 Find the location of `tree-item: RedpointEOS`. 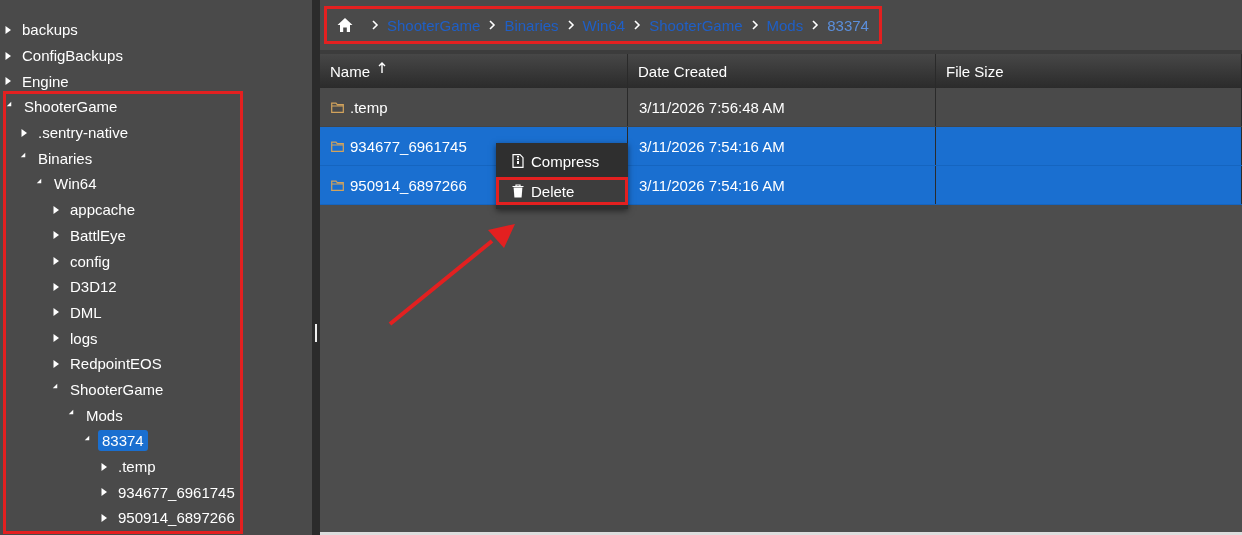

tree-item: RedpointEOS is located at coordinates (116, 364).